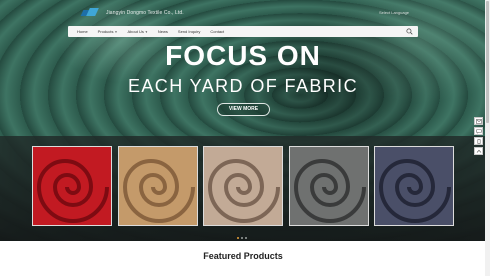 This screenshot has height=276, width=490. I want to click on logo: Jiangyin Dongmo Textile Co., Ltd., so click(132, 13).